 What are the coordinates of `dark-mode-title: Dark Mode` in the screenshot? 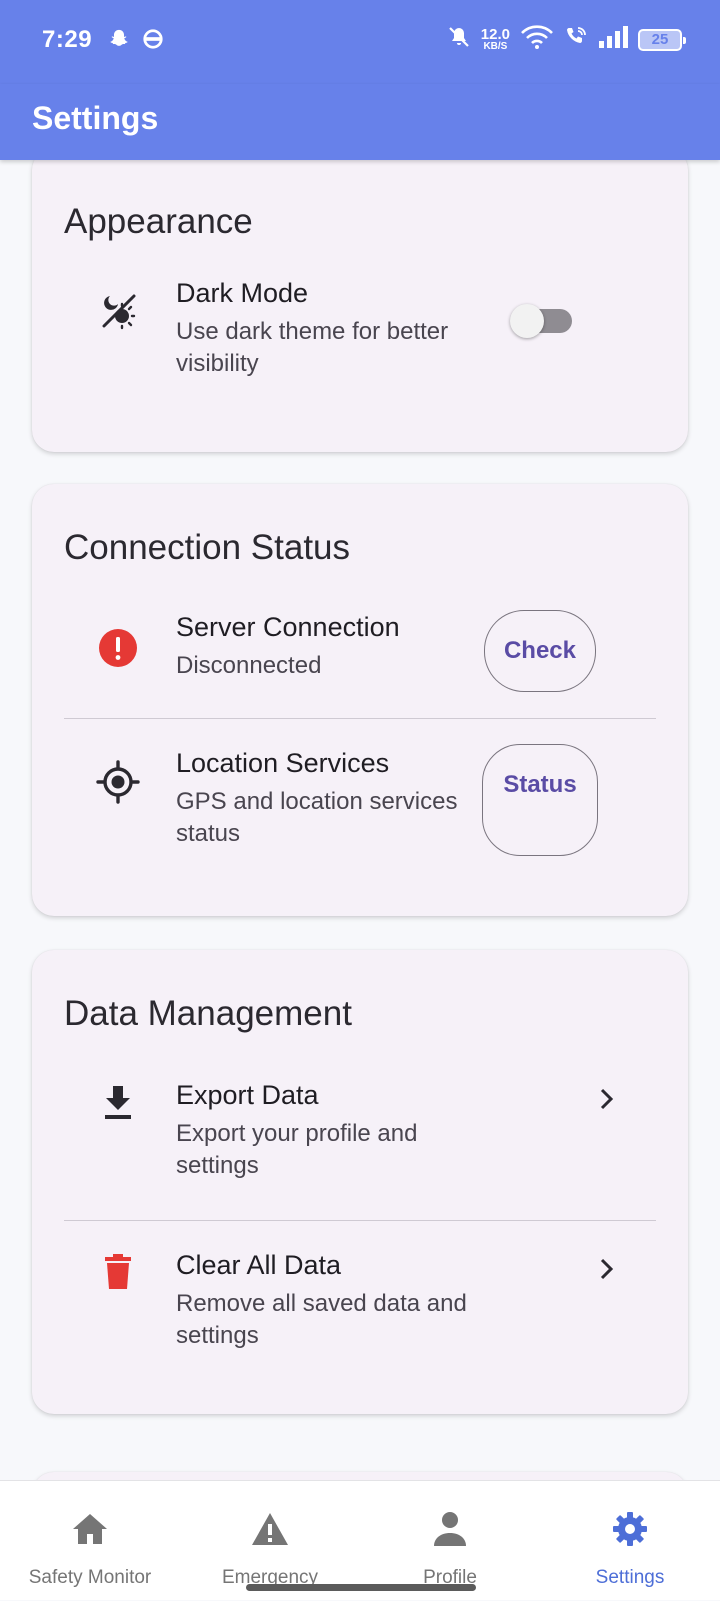 It's located at (242, 293).